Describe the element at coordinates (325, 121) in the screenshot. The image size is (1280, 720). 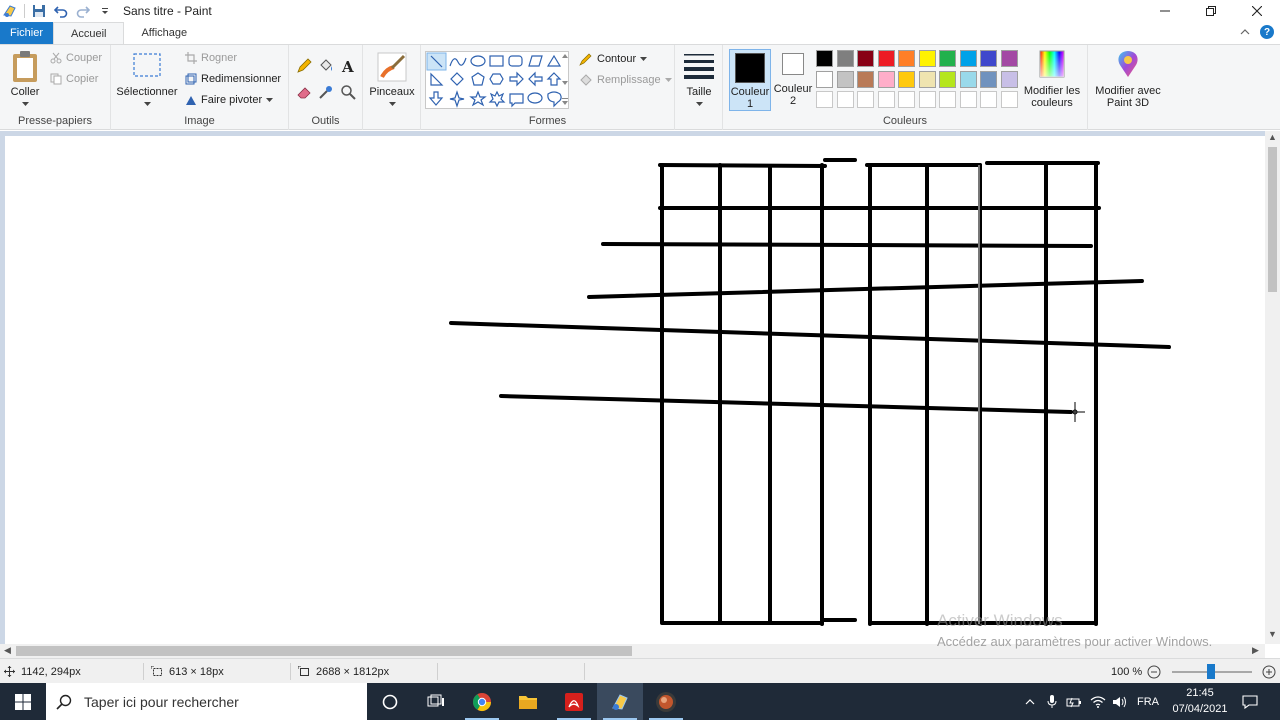
I see `tools-group-label: Outils` at that location.